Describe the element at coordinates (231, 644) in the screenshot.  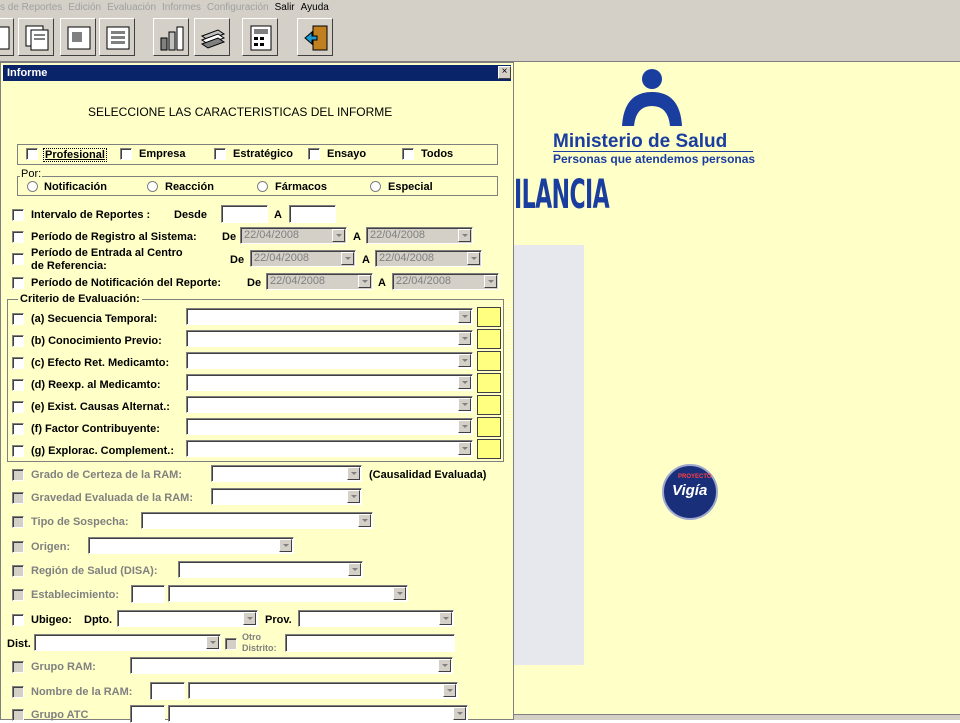
I see `otro-distrito-checkbox` at that location.